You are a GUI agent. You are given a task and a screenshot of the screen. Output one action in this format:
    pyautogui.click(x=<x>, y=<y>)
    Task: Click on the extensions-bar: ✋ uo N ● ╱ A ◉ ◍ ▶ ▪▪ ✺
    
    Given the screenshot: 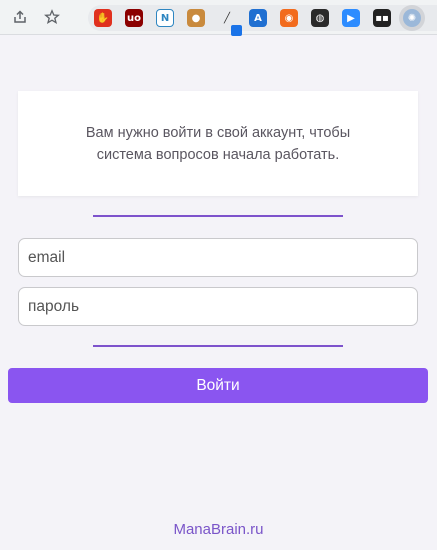 What is the action you would take?
    pyautogui.click(x=262, y=20)
    